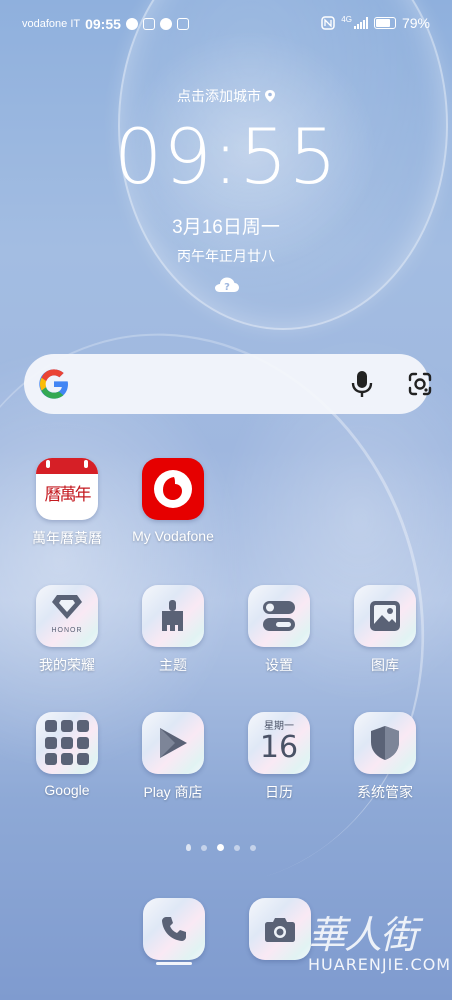 This screenshot has height=1000, width=452. I want to click on calendar-day: 16, so click(279, 747).